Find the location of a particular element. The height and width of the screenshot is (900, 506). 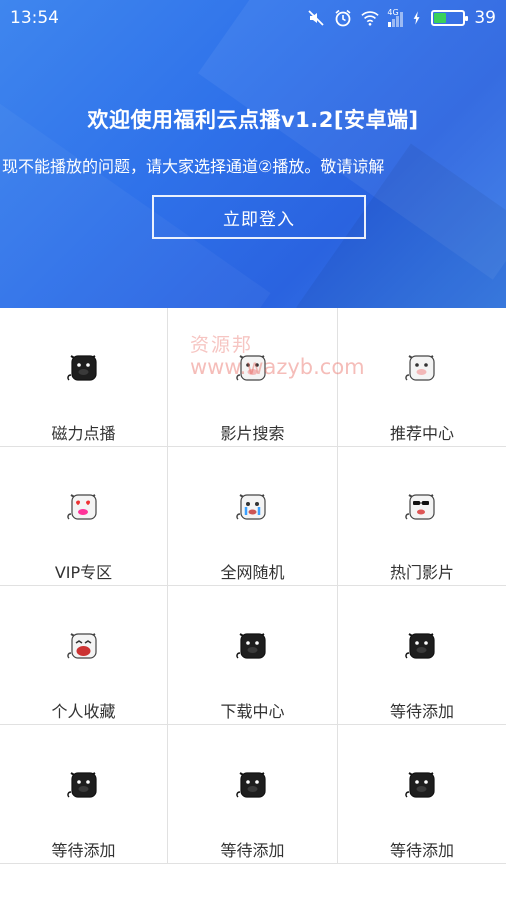

status-bar: 13:54 4G 39 is located at coordinates (253, 18).